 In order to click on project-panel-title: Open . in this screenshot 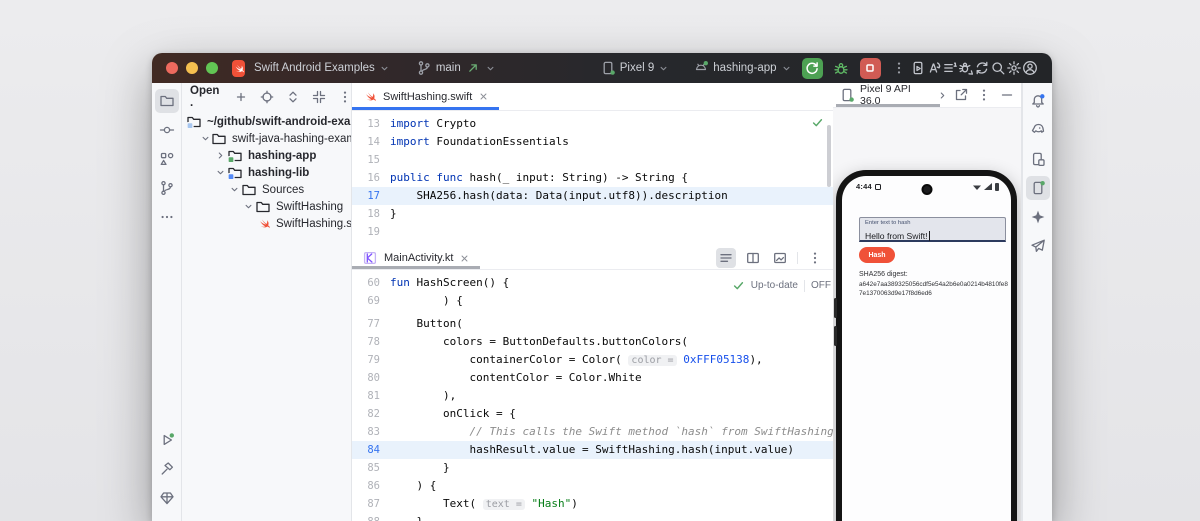, I will do `click(204, 97)`.